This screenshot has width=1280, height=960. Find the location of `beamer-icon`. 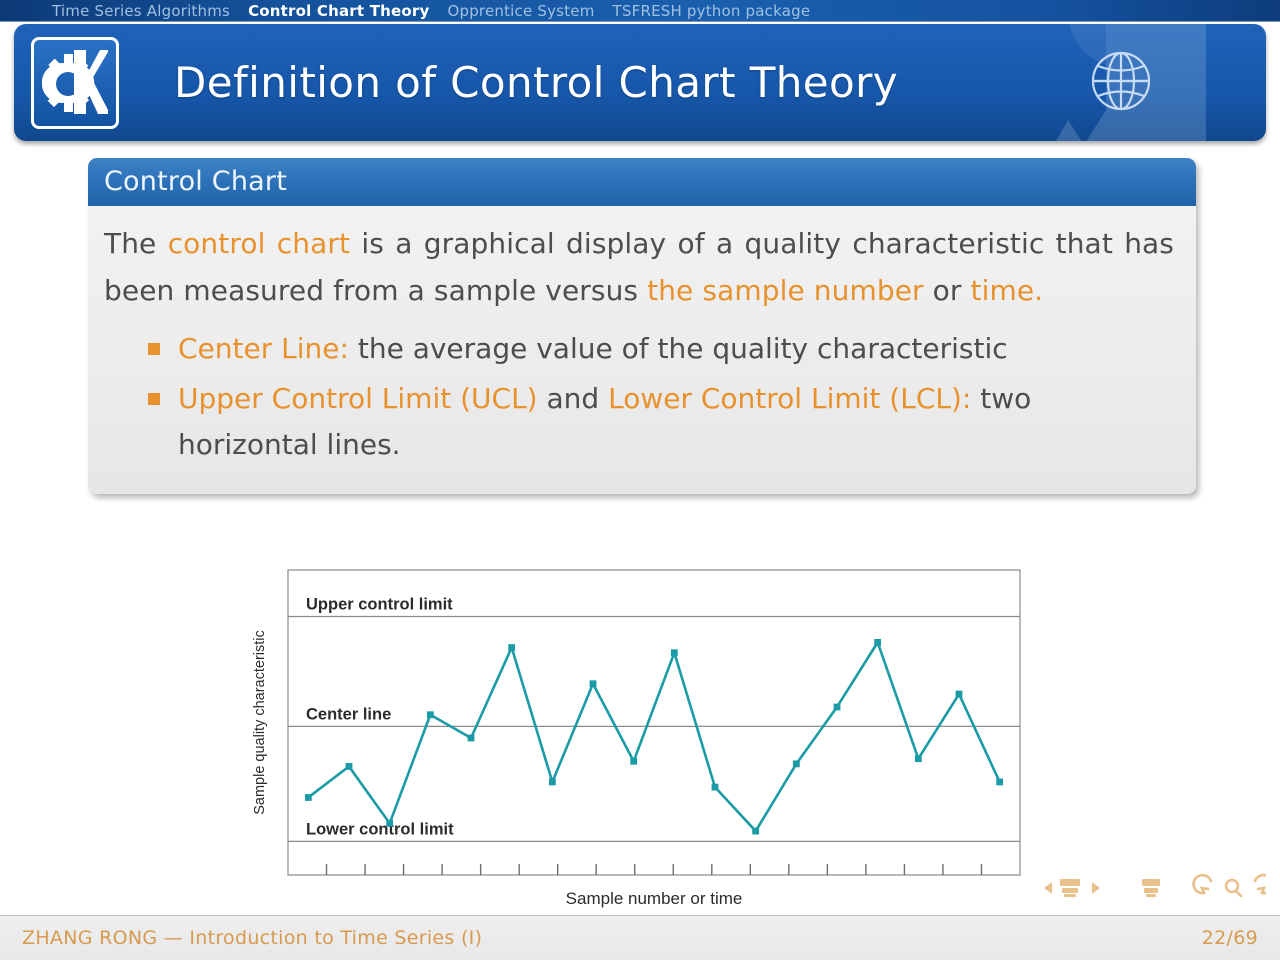

beamer-icon is located at coordinates (1151, 888).